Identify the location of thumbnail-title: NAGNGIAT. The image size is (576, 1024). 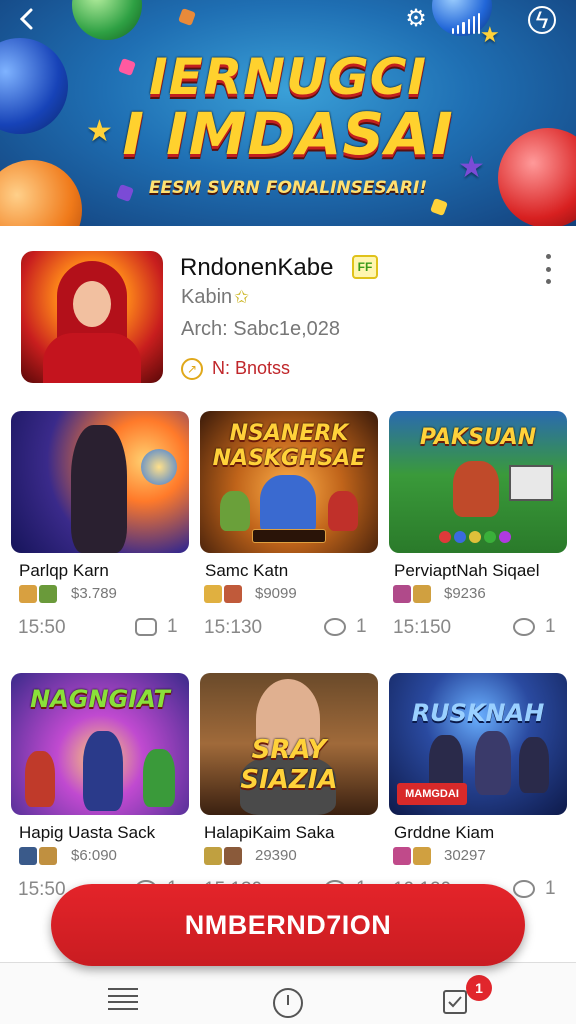
(100, 699).